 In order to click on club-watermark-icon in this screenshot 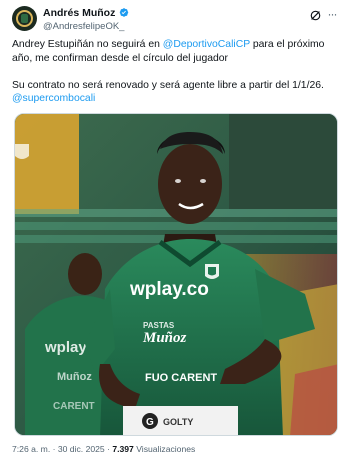, I will do `click(22, 151)`.